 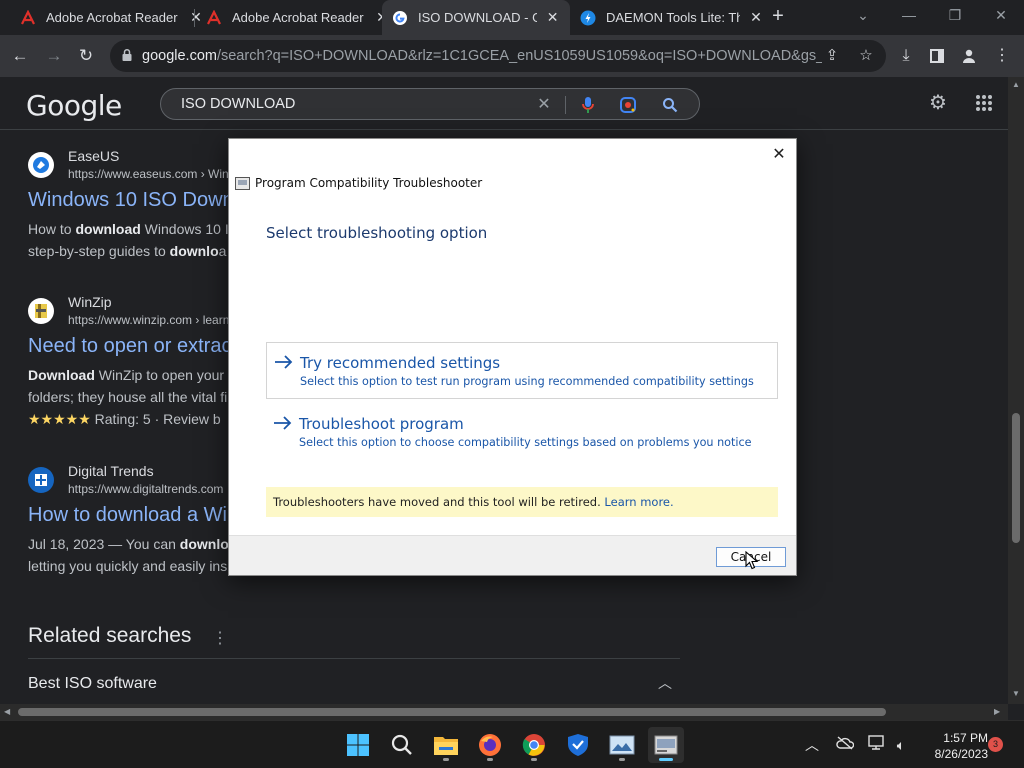 I want to click on winzip-favicon, so click(x=41, y=311).